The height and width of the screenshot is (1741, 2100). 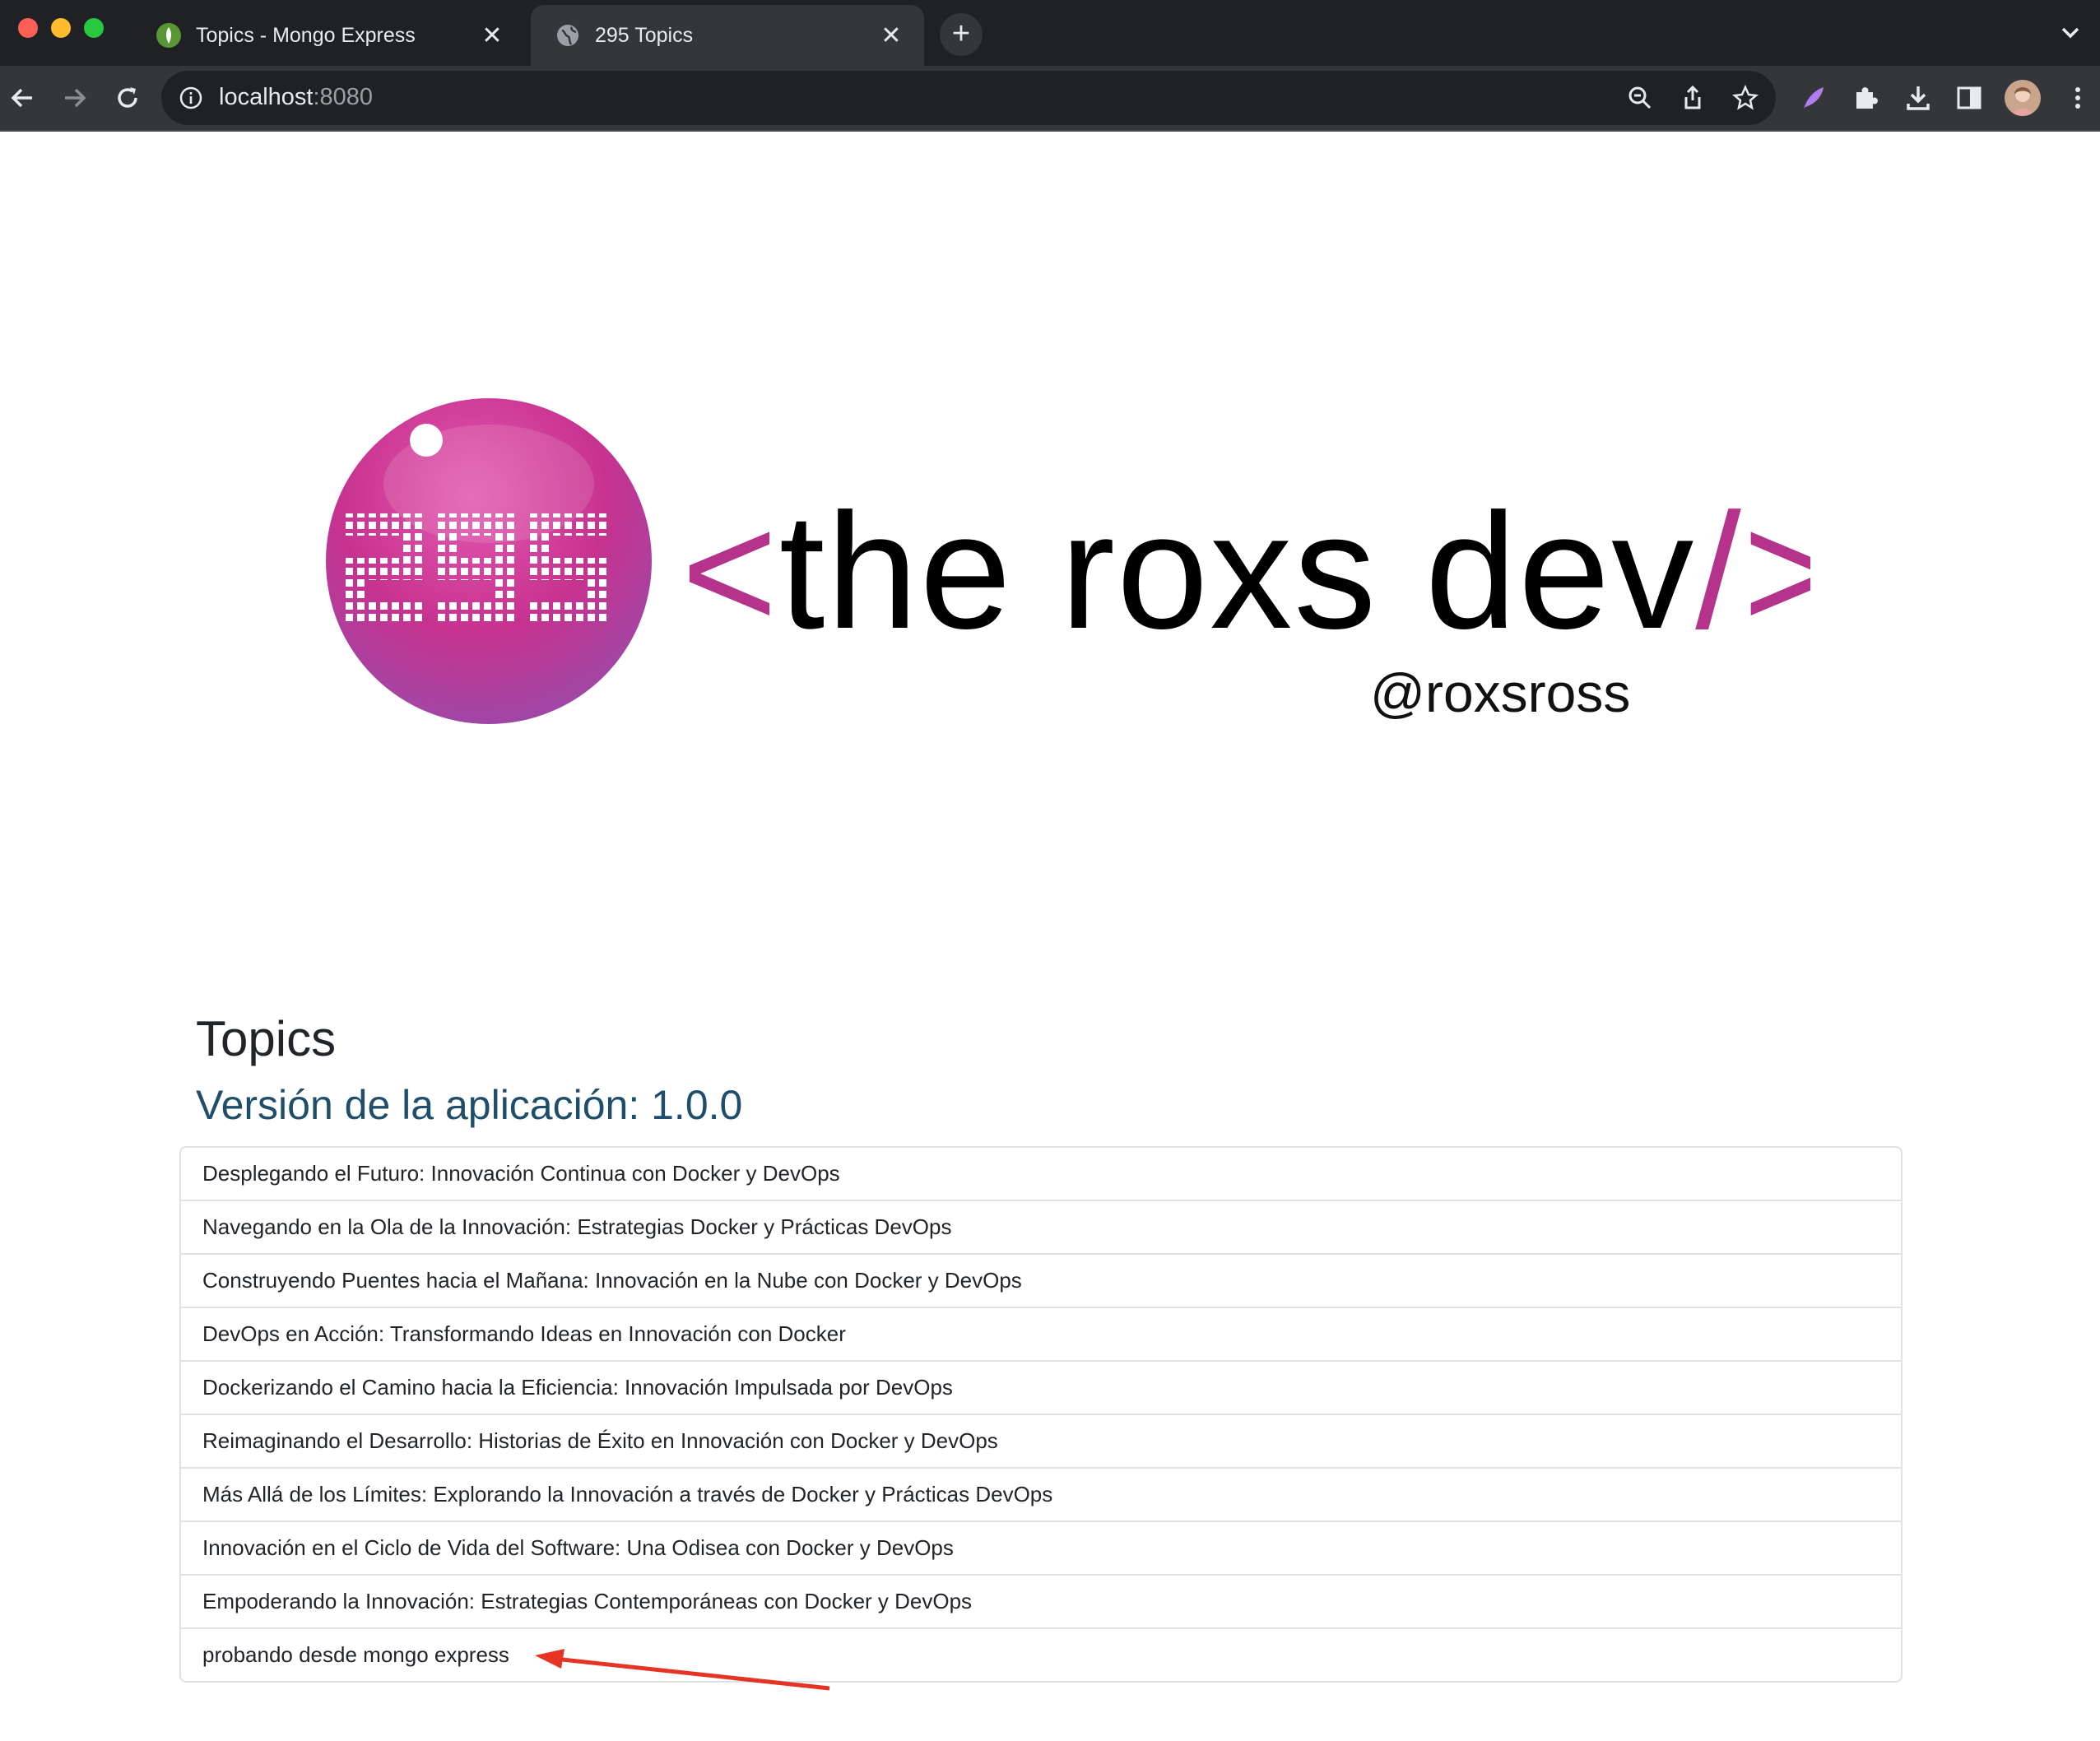 I want to click on brand-text: <the roxs dev/> @roxsross, so click(x=1245, y=601).